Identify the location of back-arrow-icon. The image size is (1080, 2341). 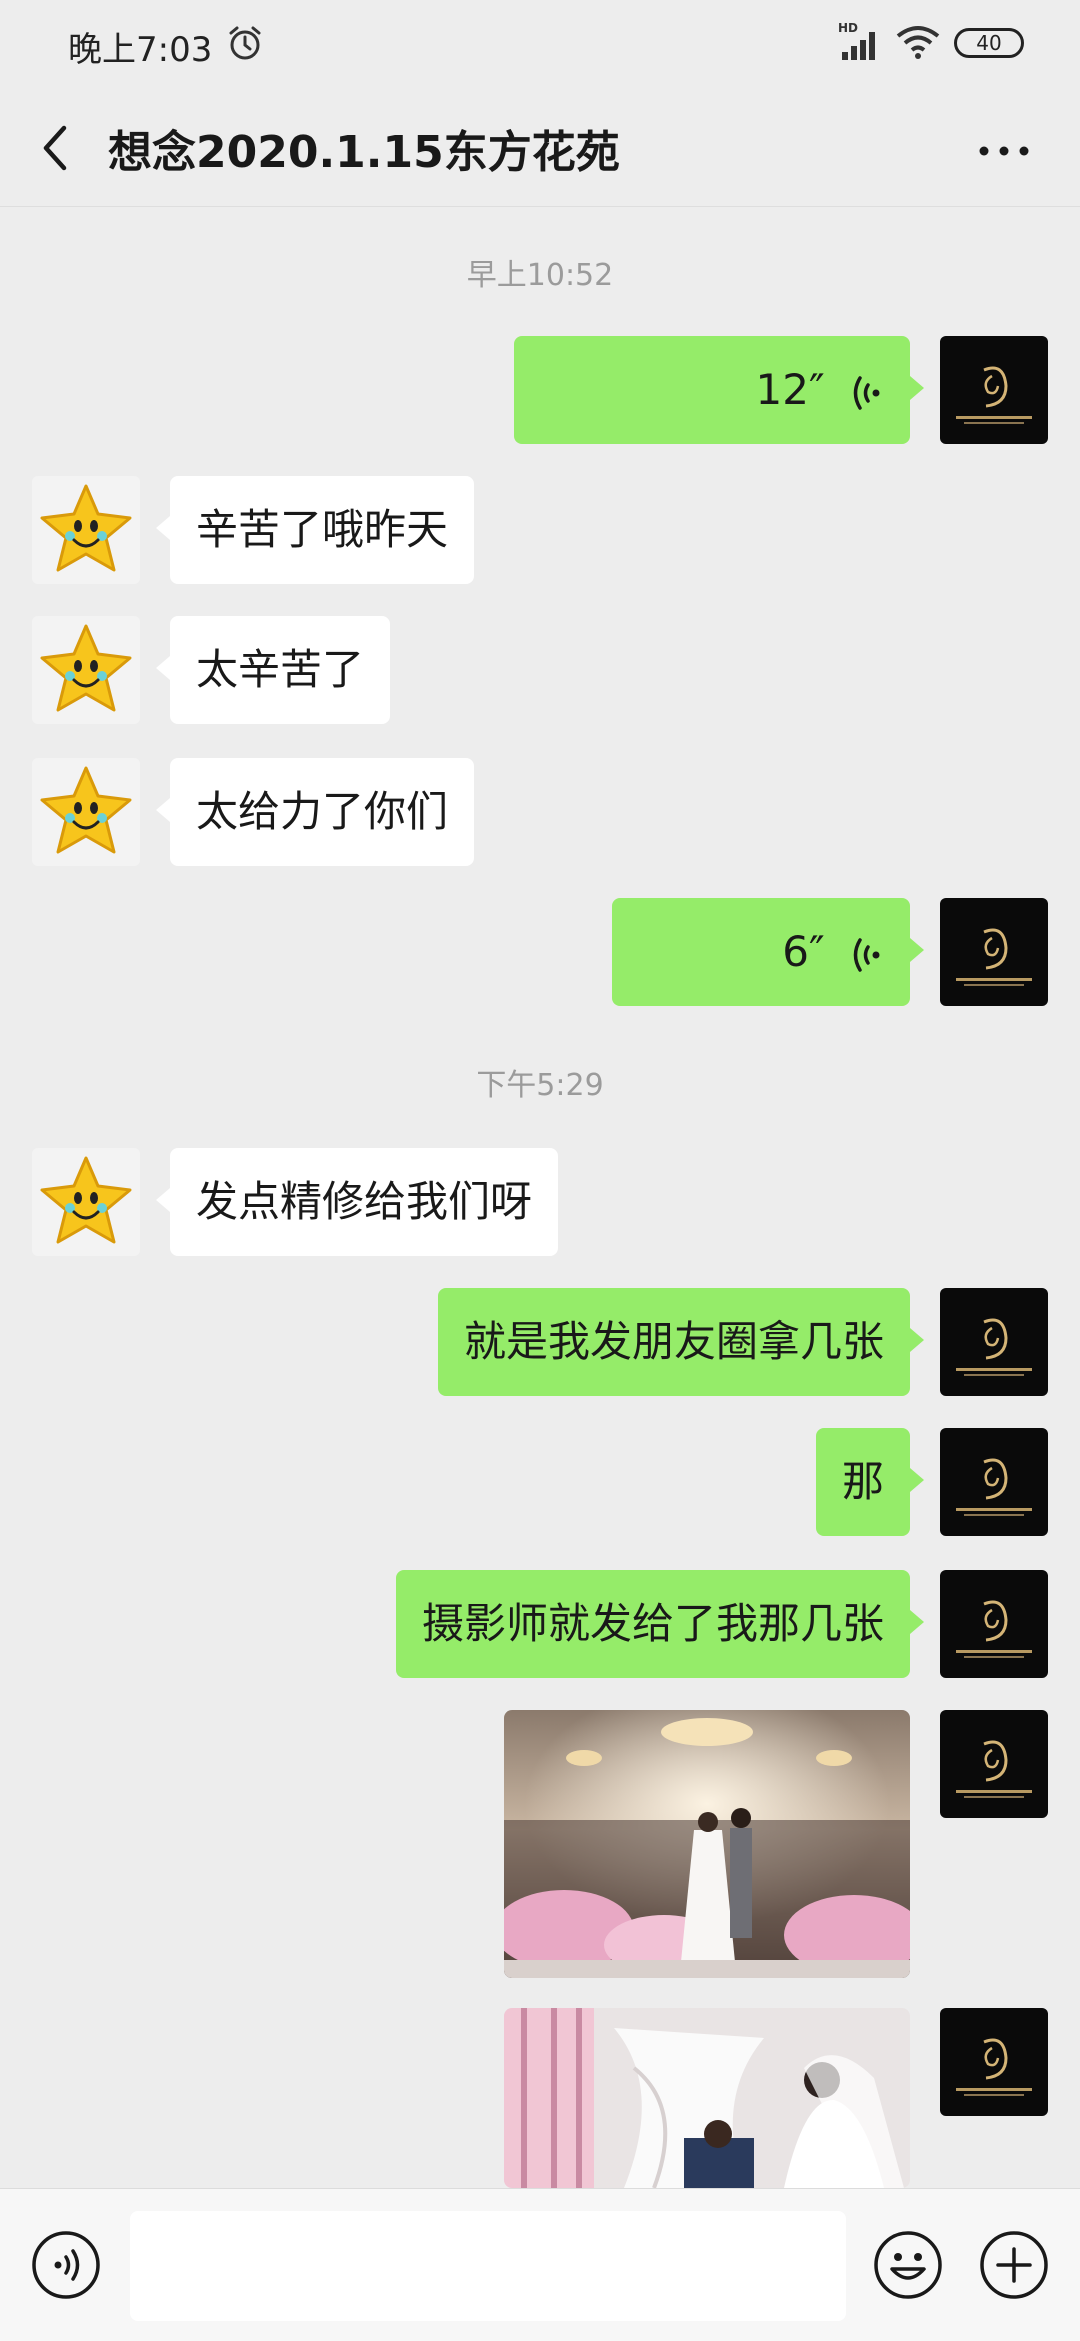
(54, 148).